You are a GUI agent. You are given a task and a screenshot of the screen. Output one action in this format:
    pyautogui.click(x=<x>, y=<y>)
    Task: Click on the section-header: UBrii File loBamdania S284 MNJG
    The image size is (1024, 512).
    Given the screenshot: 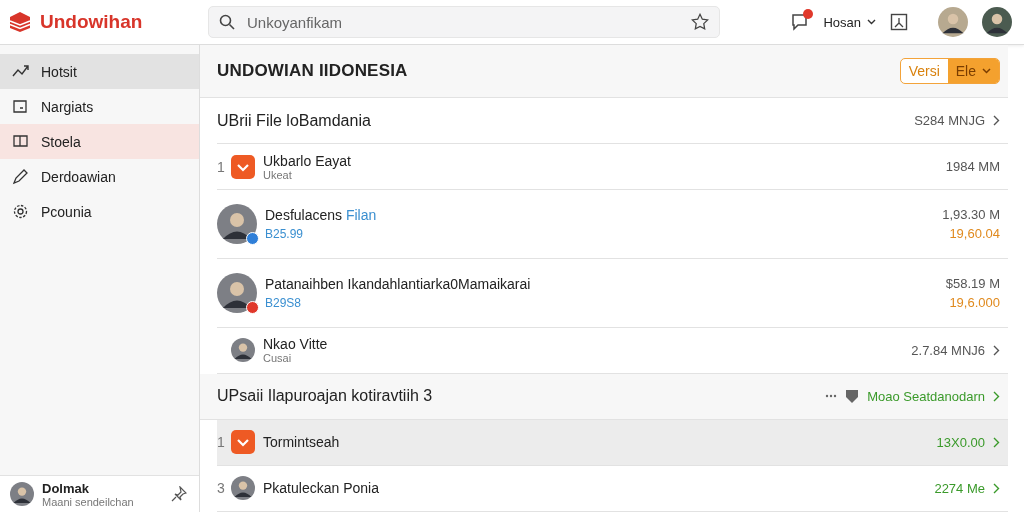 What is the action you would take?
    pyautogui.click(x=612, y=121)
    